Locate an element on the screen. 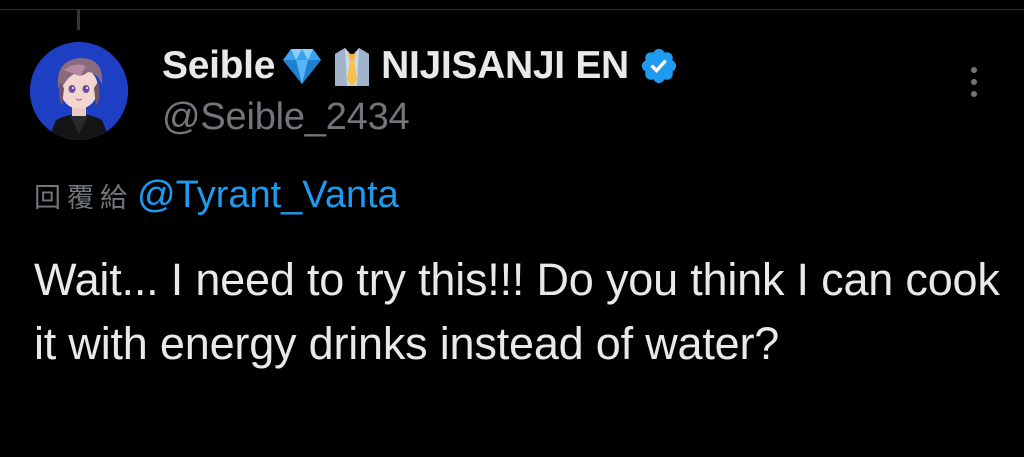 The image size is (1024, 457). gem-stone-icon is located at coordinates (302, 66).